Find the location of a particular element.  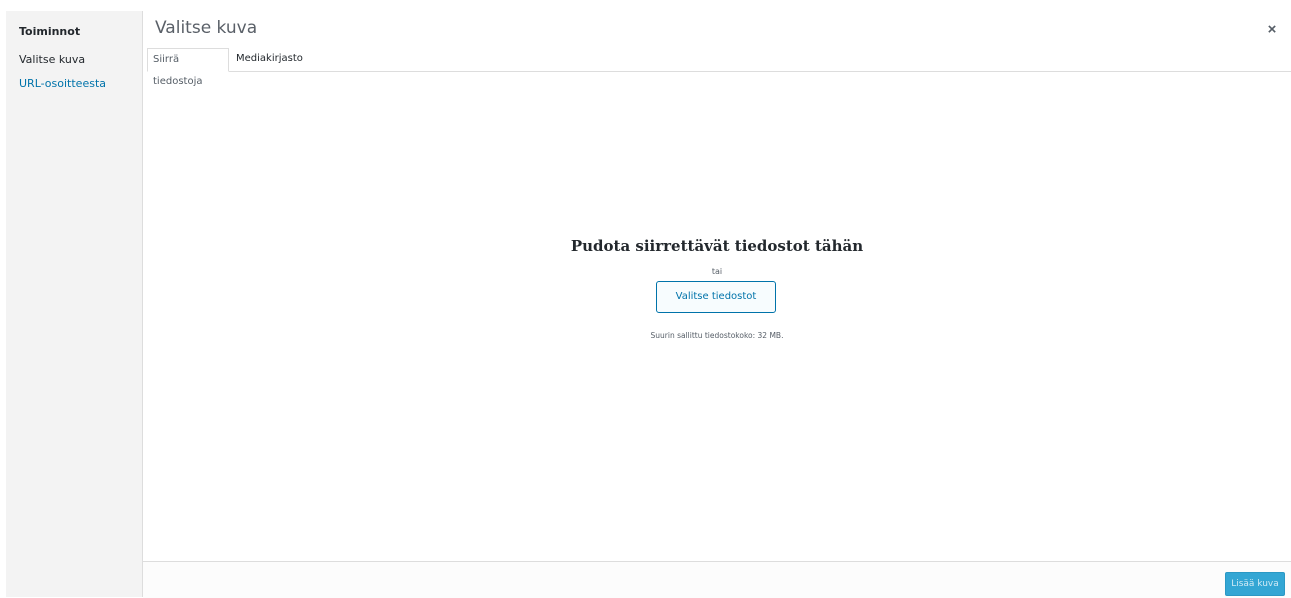

drop-instructions: Pudota siirrettävät tiedostot tähän is located at coordinates (717, 246).